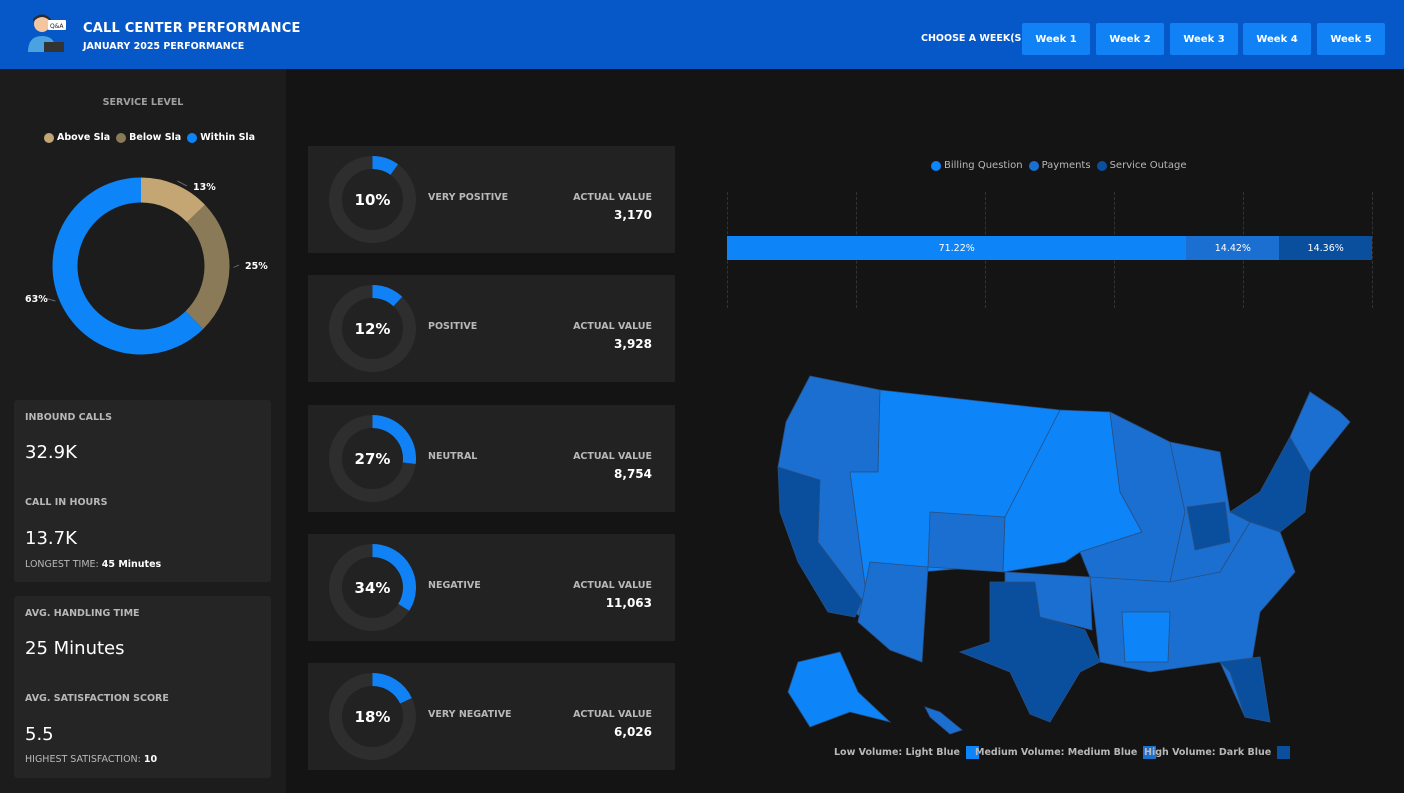 The height and width of the screenshot is (793, 1404). I want to click on legend-payments: Payments, so click(1059, 165).